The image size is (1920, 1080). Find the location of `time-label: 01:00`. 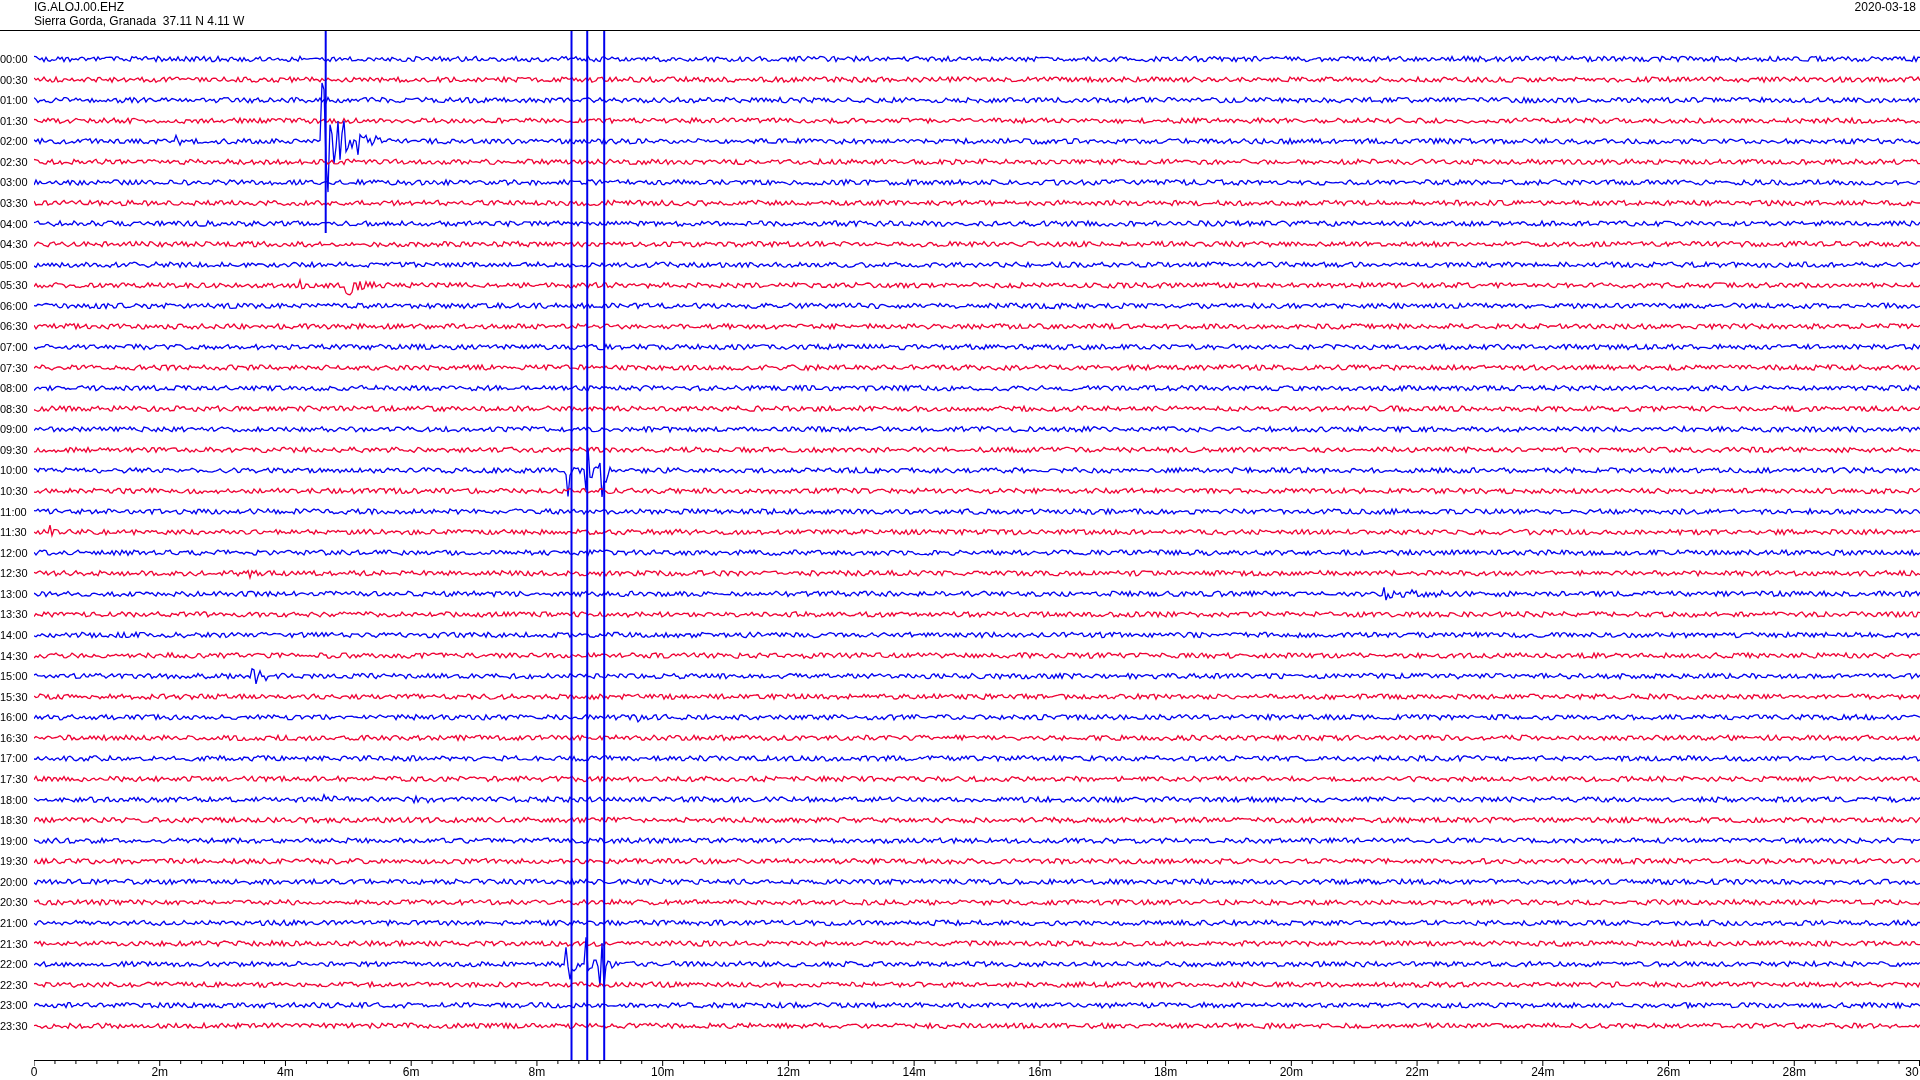

time-label: 01:00 is located at coordinates (14, 100).